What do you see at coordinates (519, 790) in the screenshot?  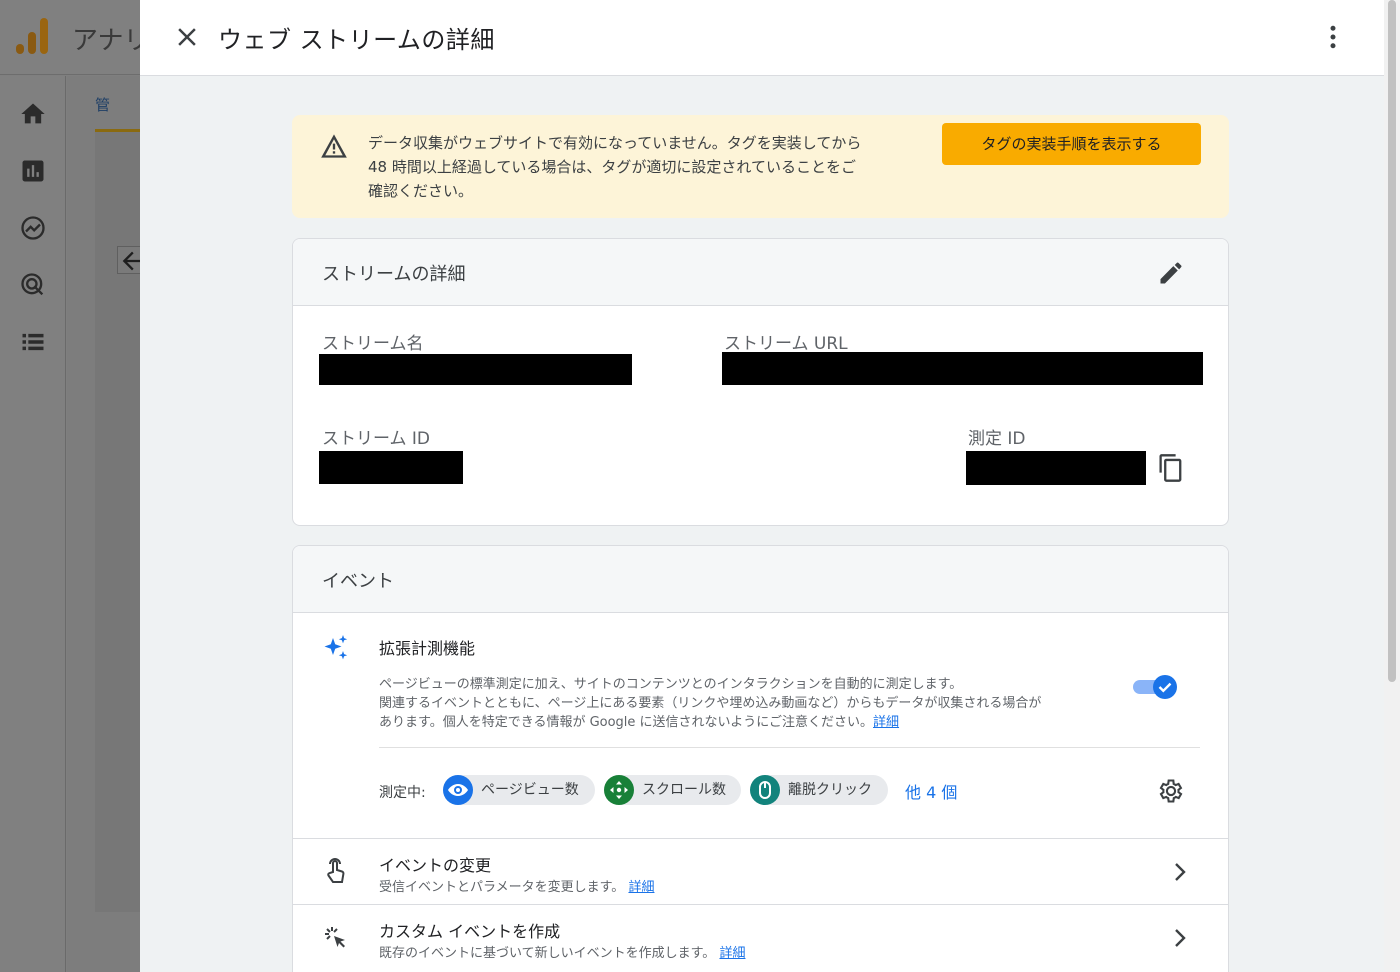 I see `chip-page-views: ページビュー数` at bounding box center [519, 790].